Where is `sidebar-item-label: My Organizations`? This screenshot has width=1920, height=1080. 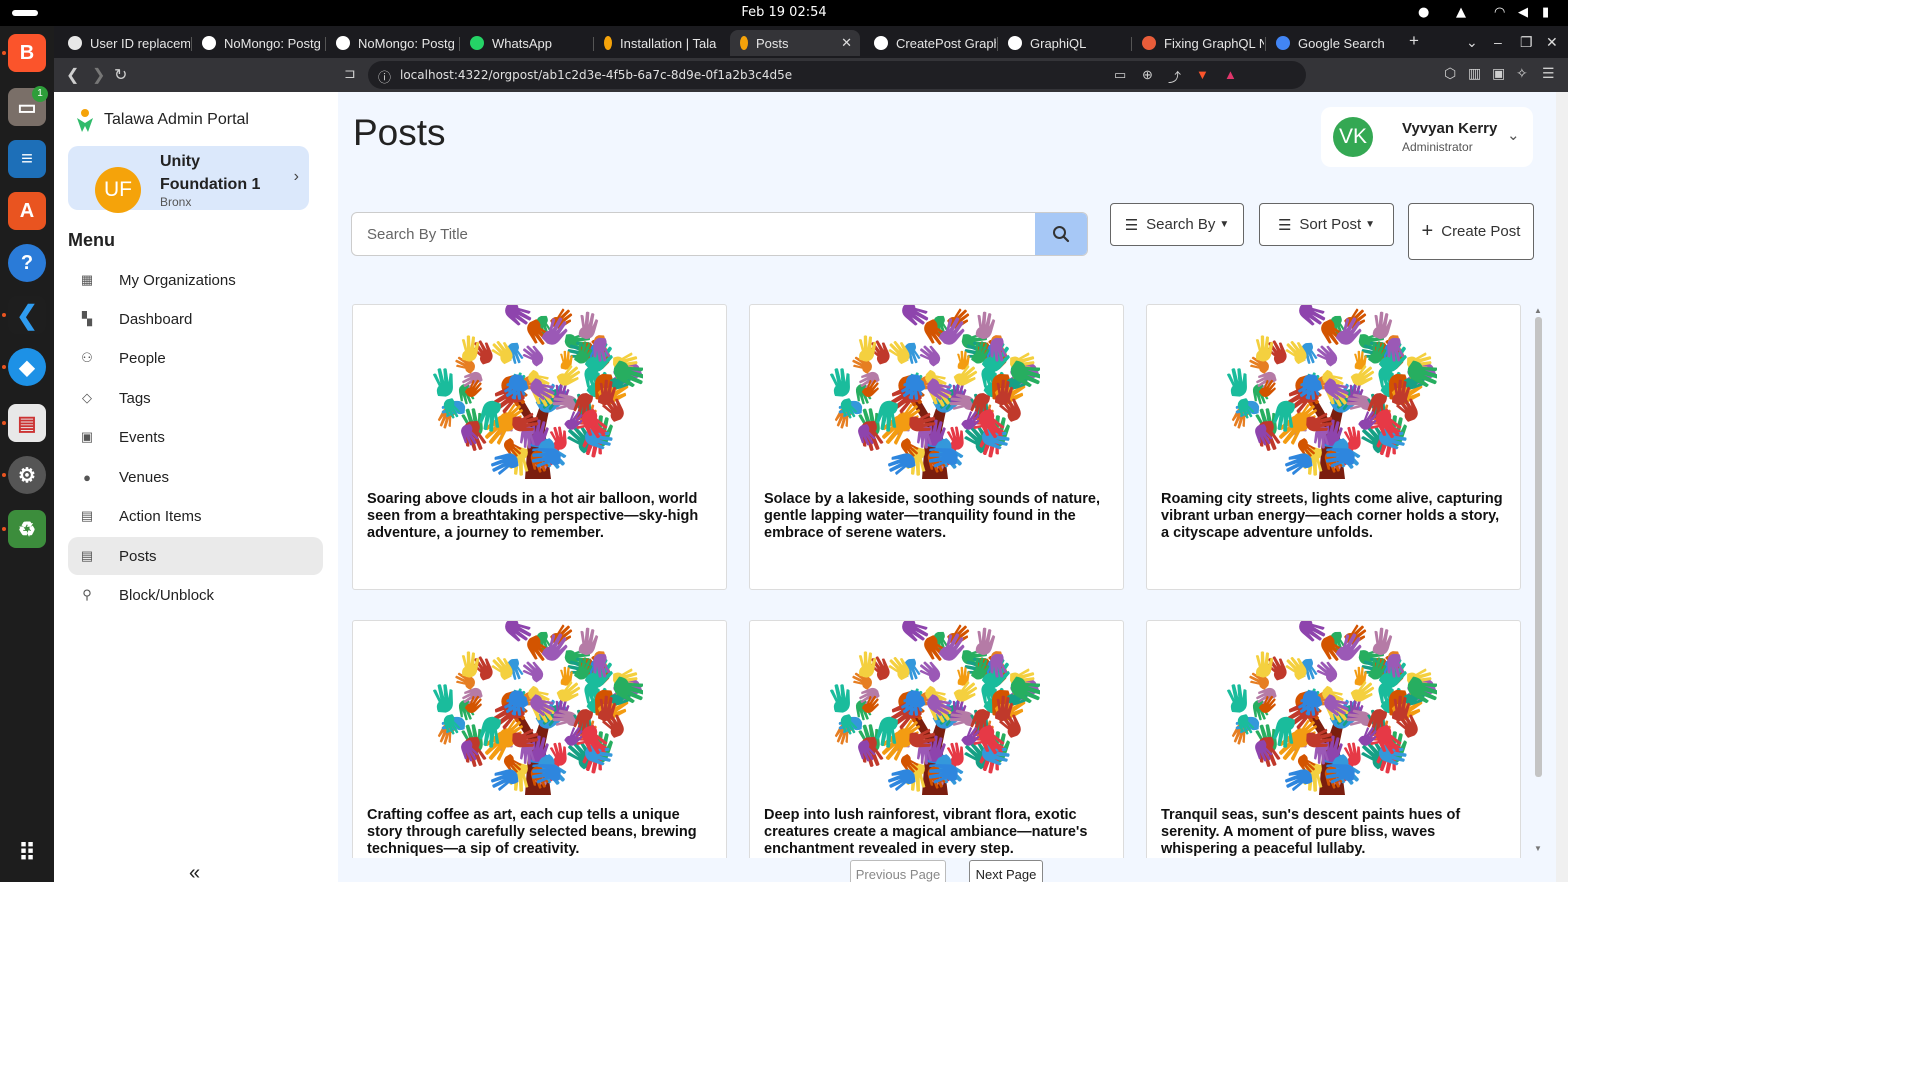
sidebar-item-label: My Organizations is located at coordinates (177, 280).